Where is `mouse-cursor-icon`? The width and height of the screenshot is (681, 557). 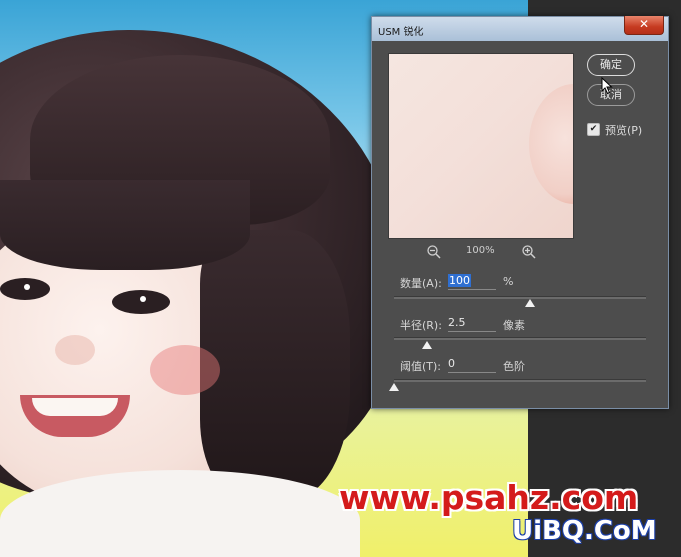 mouse-cursor-icon is located at coordinates (607, 86).